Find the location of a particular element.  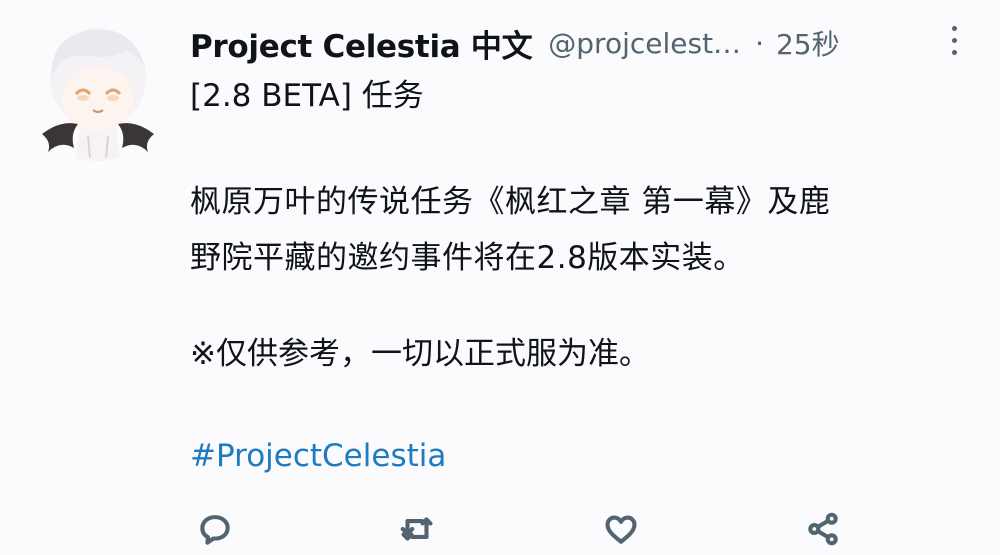

tweet-note: ※仅供参考，一切以正式服为准。 is located at coordinates (420, 354).